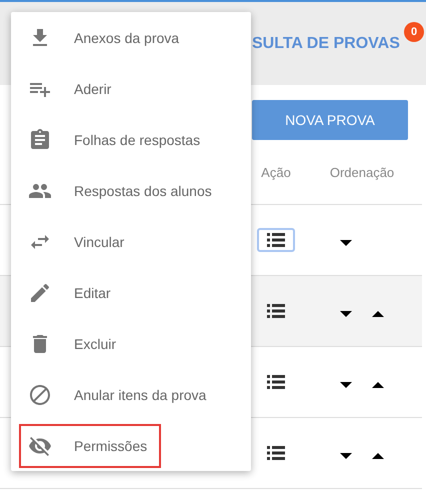 The image size is (426, 490). I want to click on menu-item: Excluir, so click(131, 343).